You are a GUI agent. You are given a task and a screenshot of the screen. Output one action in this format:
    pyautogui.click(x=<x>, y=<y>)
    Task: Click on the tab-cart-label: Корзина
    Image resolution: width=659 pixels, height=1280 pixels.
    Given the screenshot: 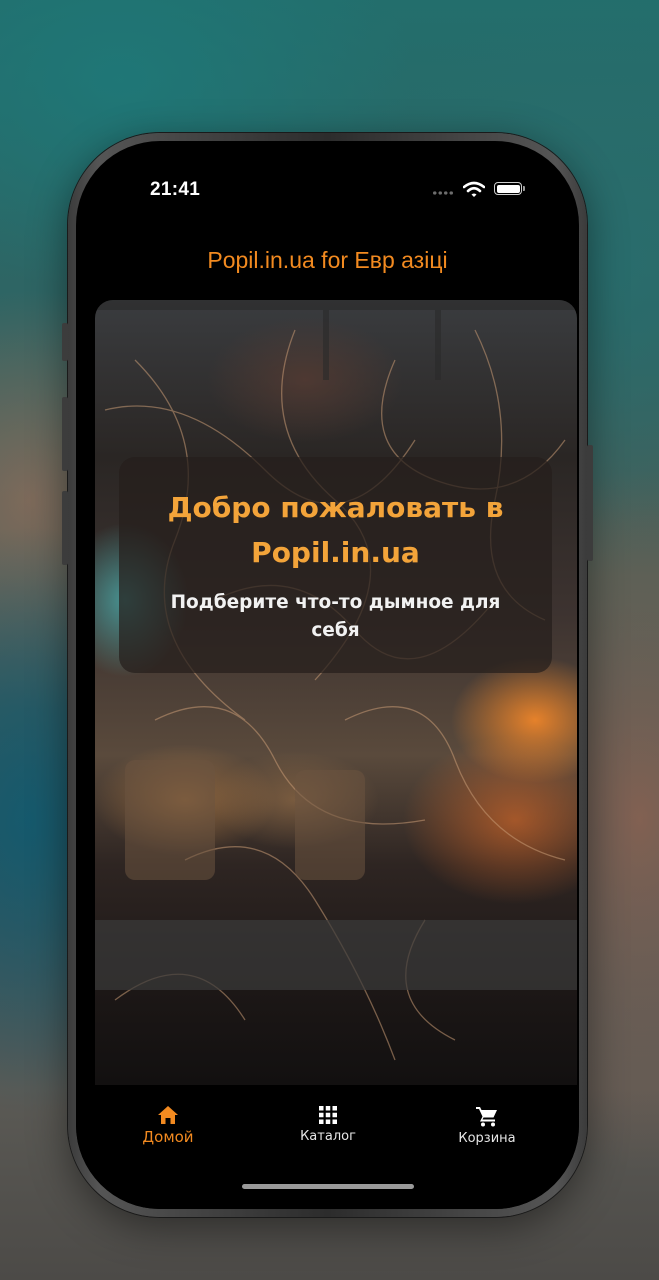 What is the action you would take?
    pyautogui.click(x=487, y=1138)
    